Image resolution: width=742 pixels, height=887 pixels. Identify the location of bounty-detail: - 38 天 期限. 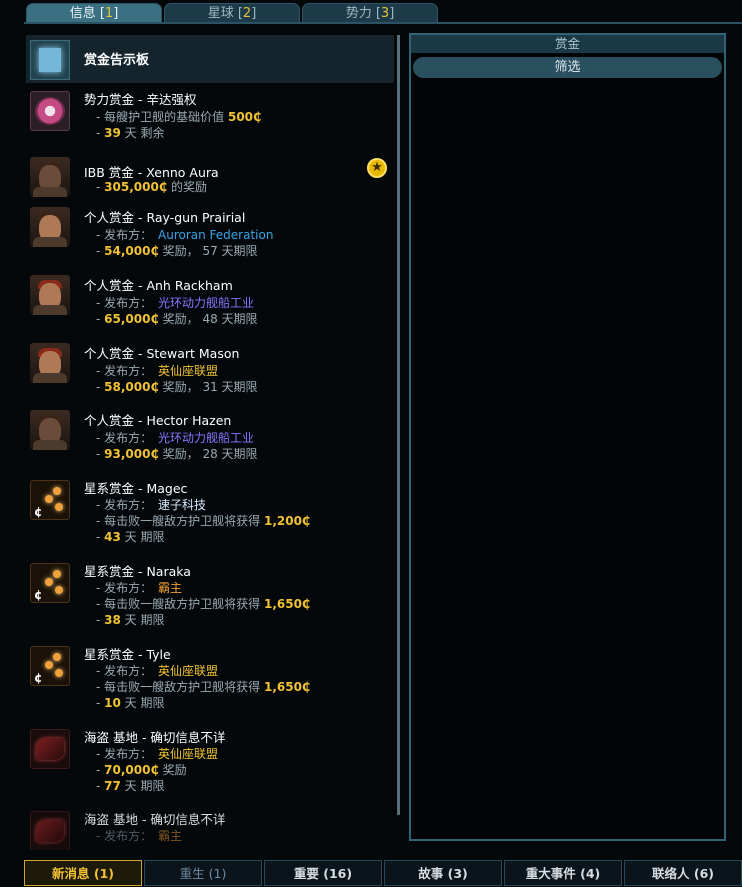
(130, 620).